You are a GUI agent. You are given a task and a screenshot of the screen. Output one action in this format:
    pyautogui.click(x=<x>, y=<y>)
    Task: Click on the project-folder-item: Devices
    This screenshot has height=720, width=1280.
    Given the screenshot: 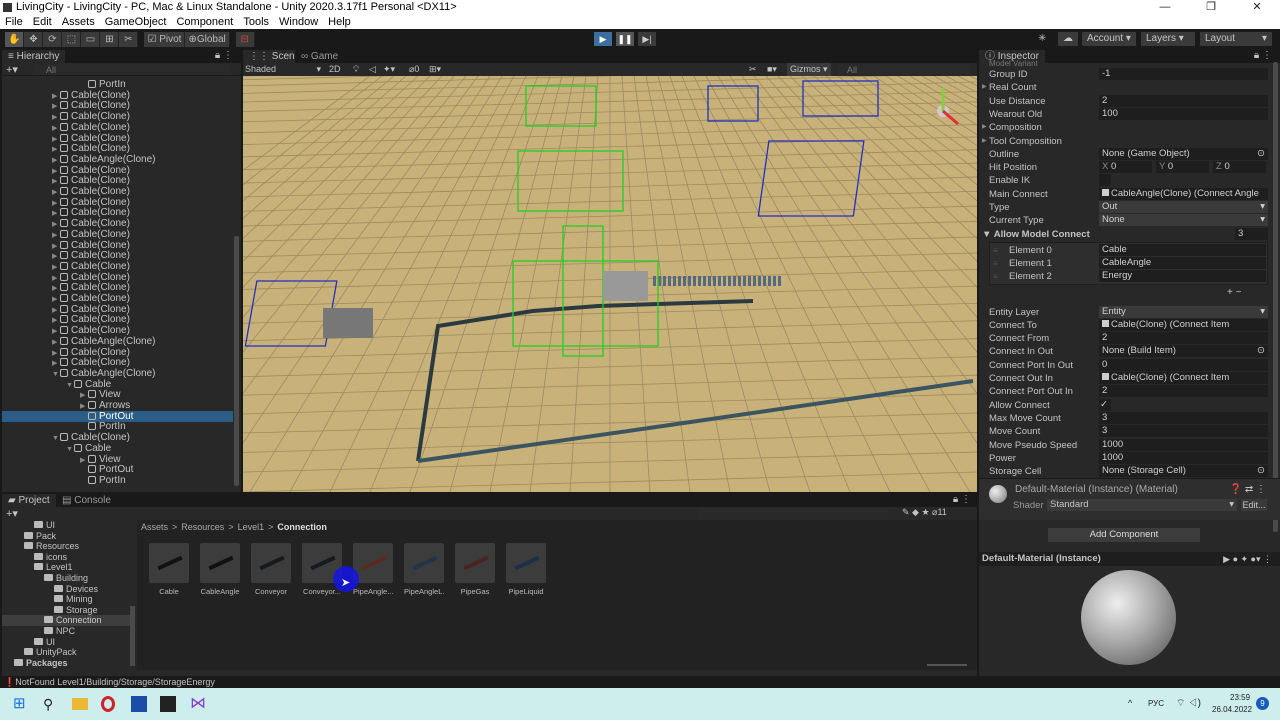 What is the action you would take?
    pyautogui.click(x=67, y=589)
    